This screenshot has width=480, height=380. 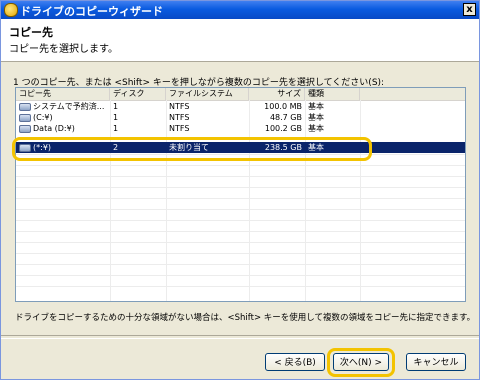 I want to click on list-item-drive-c: (C:¥) 1 NTFS 48.7 GB 基本, so click(x=240, y=117).